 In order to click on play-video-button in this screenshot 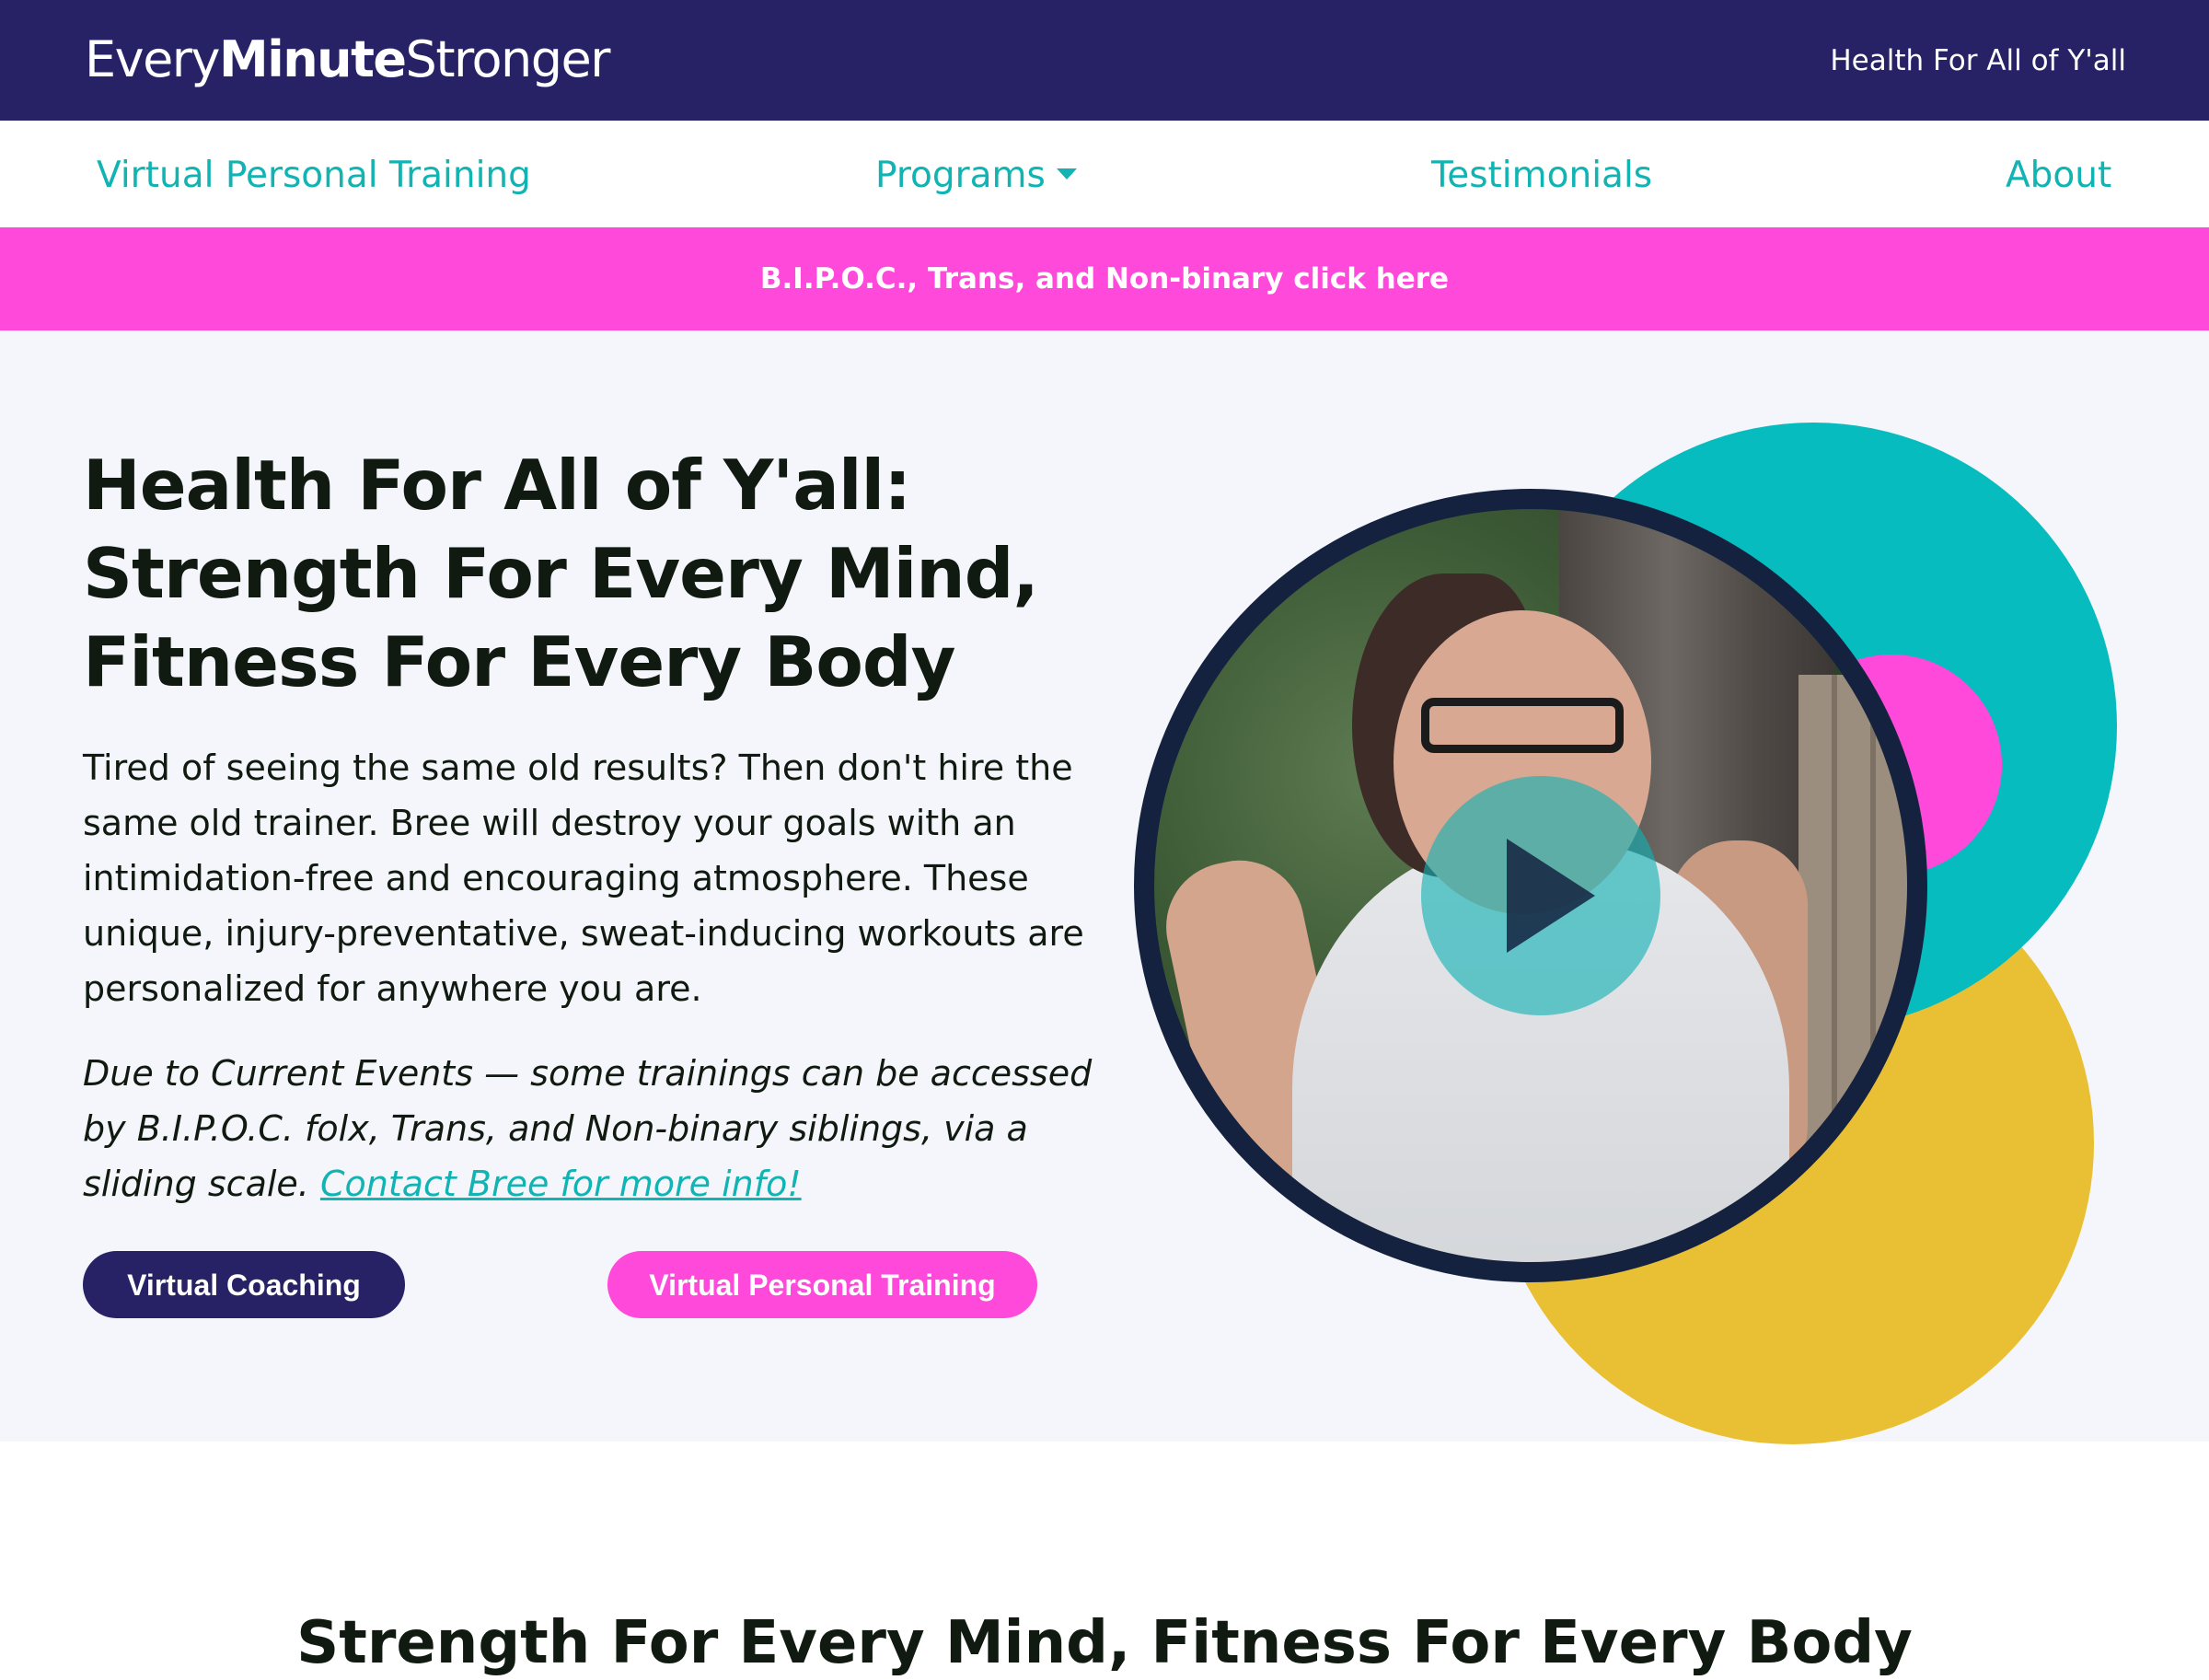, I will do `click(1540, 895)`.